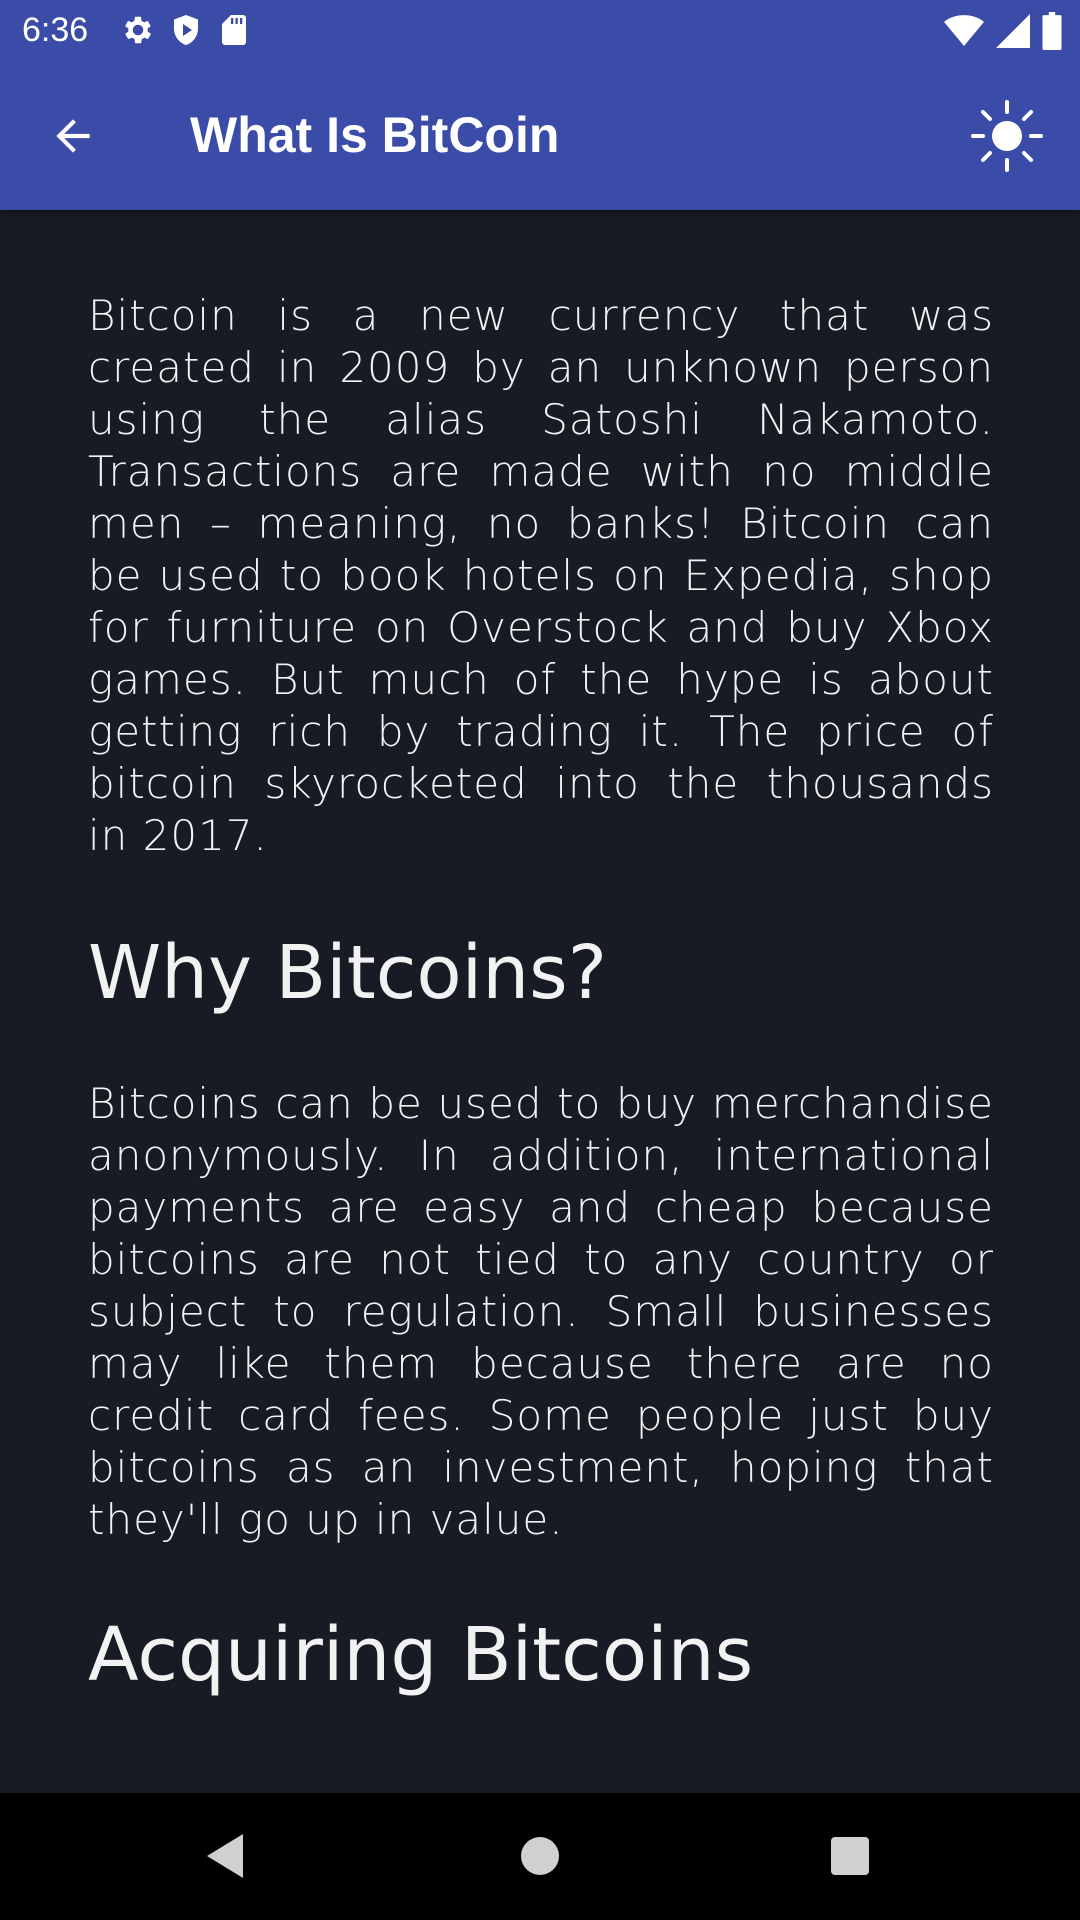 Image resolution: width=1080 pixels, height=1920 pixels. I want to click on app-bar: What Is BitCoin, so click(540, 136).